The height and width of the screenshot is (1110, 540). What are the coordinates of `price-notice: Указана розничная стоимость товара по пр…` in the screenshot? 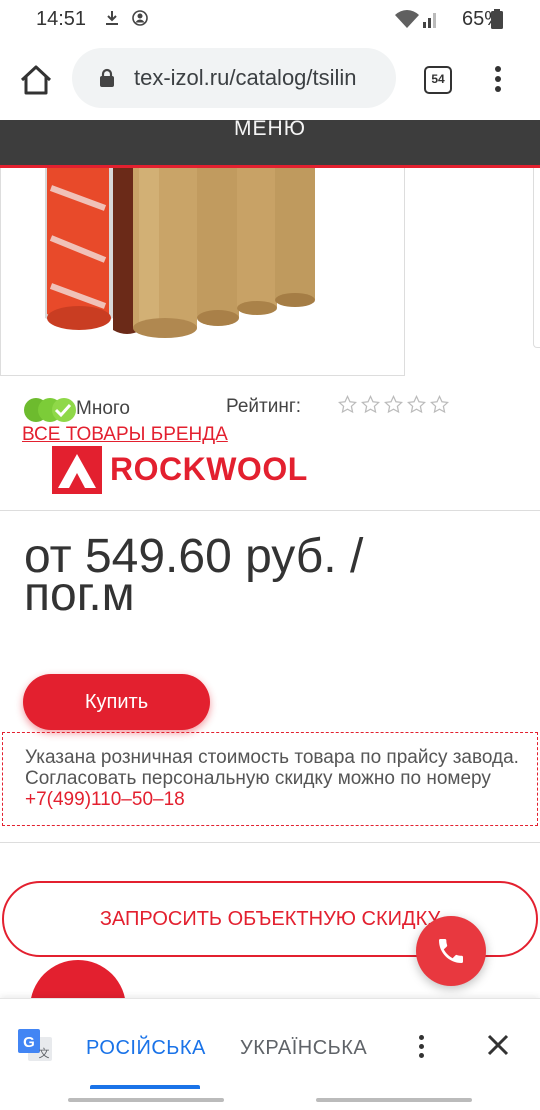 It's located at (270, 779).